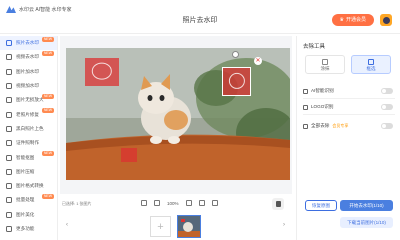 The image size is (400, 240). I want to click on sidebar-item-compress: 图片压缩, so click(28, 172).